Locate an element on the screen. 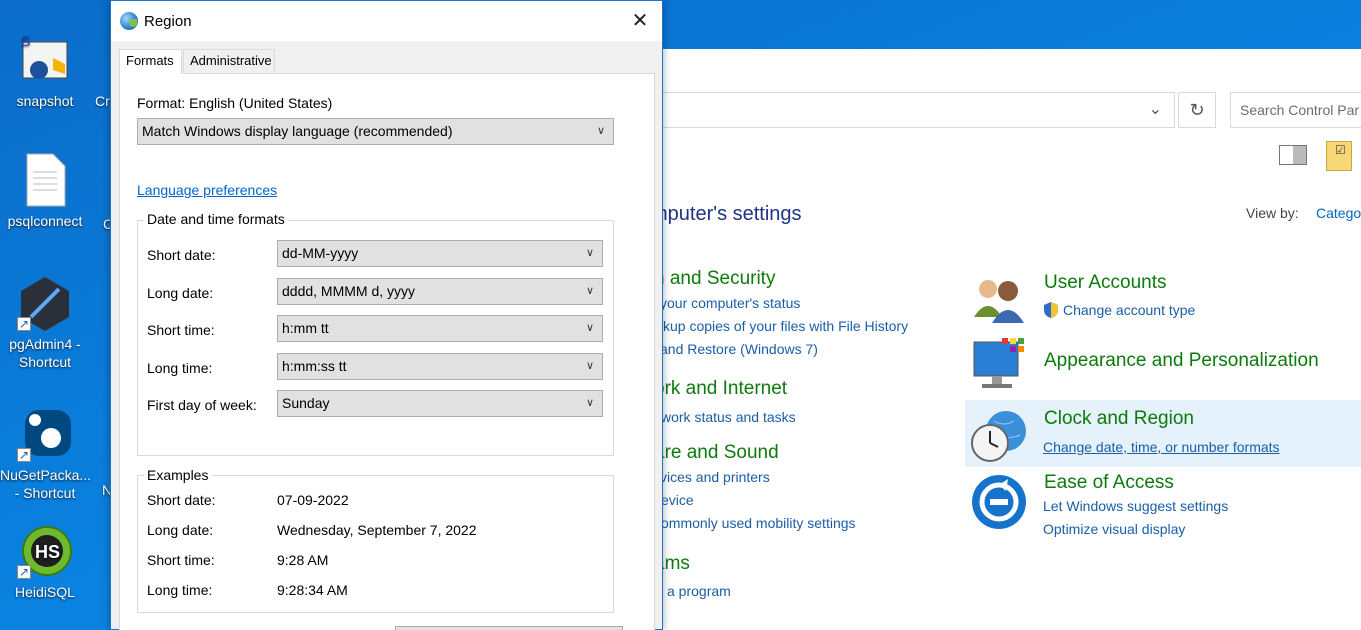  category-link: Let Windows suggest settings is located at coordinates (1135, 506).